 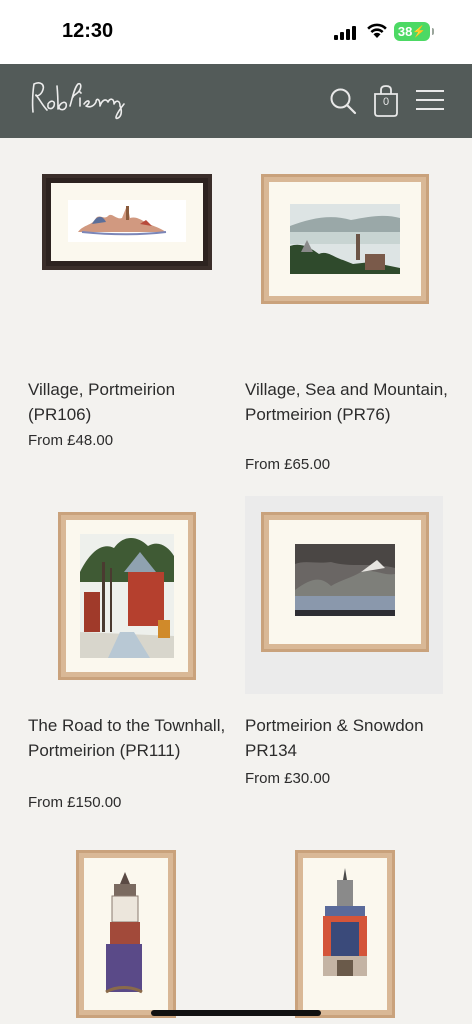 What do you see at coordinates (350, 738) in the screenshot?
I see `product-title: Portmeirion & Snowdon PR134` at bounding box center [350, 738].